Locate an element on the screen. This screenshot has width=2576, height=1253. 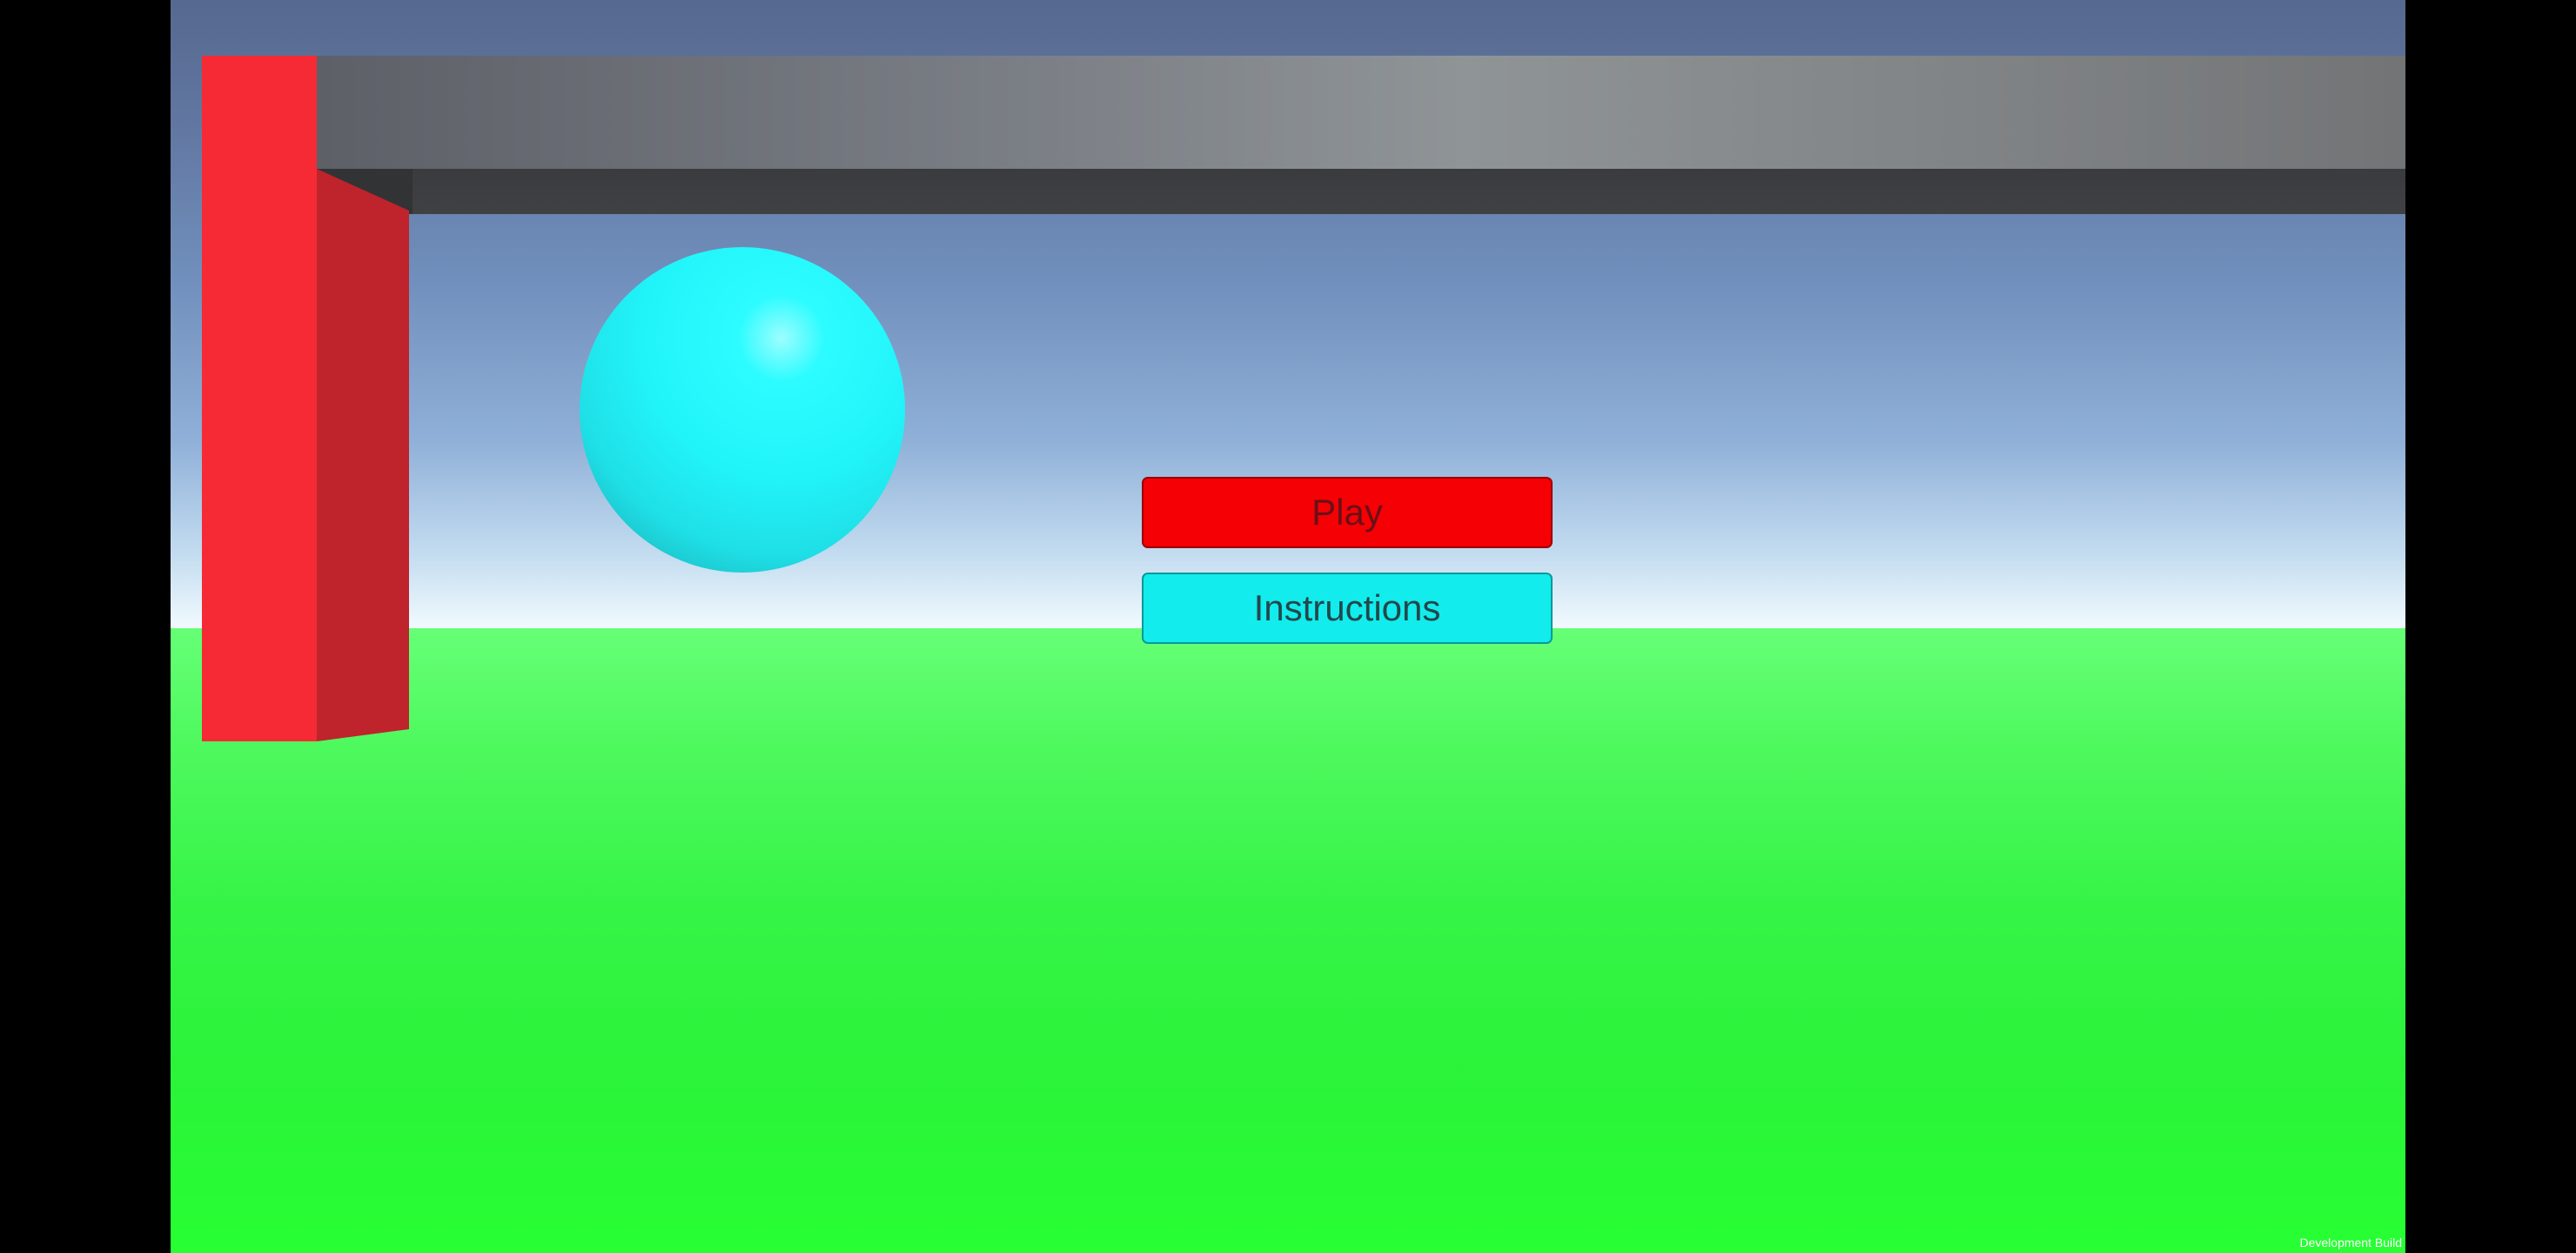
instructions-button: Instructions is located at coordinates (1348, 608).